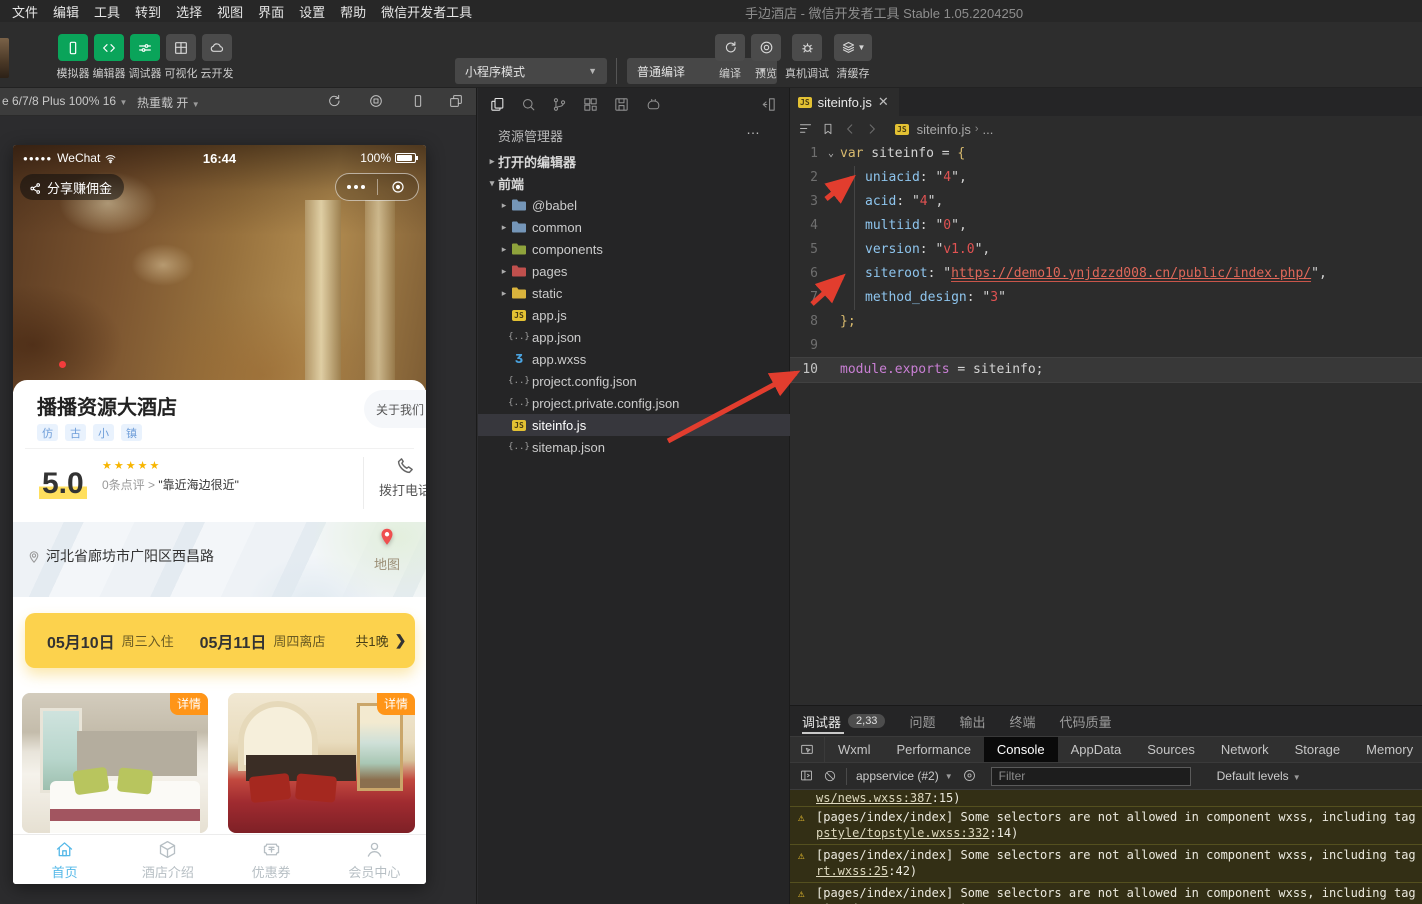  Describe the element at coordinates (768, 105) in the screenshot. I see `collapse-panel-icon` at that location.